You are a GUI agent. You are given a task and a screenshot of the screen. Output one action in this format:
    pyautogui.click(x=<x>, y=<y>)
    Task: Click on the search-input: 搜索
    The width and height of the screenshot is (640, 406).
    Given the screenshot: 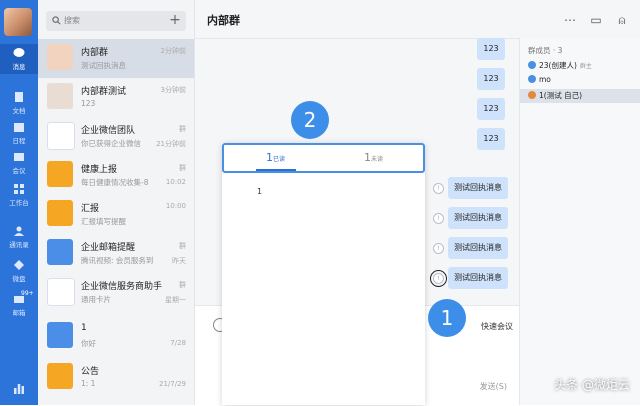 What is the action you would take?
    pyautogui.click(x=106, y=21)
    